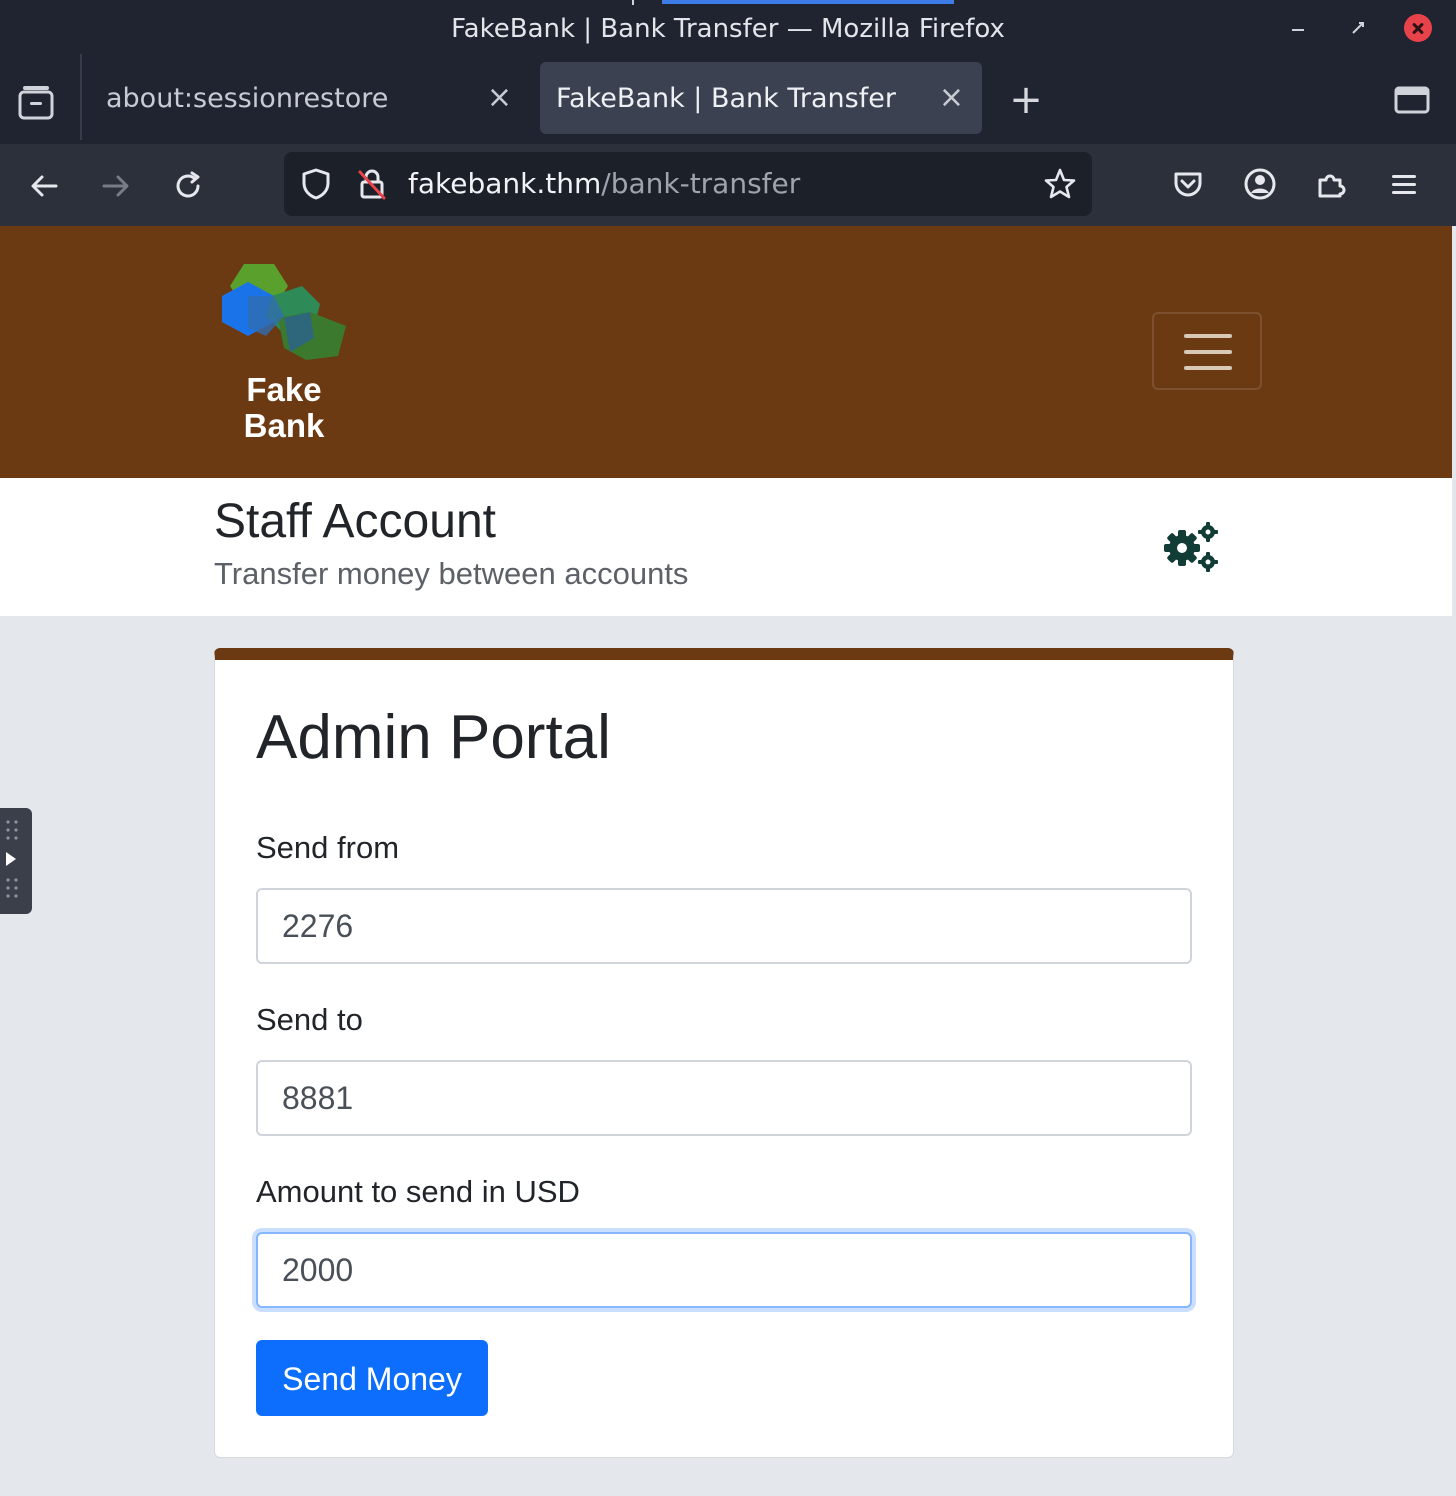 The width and height of the screenshot is (1456, 1496). Describe the element at coordinates (284, 389) in the screenshot. I see `logo-line-1: Fake` at that location.